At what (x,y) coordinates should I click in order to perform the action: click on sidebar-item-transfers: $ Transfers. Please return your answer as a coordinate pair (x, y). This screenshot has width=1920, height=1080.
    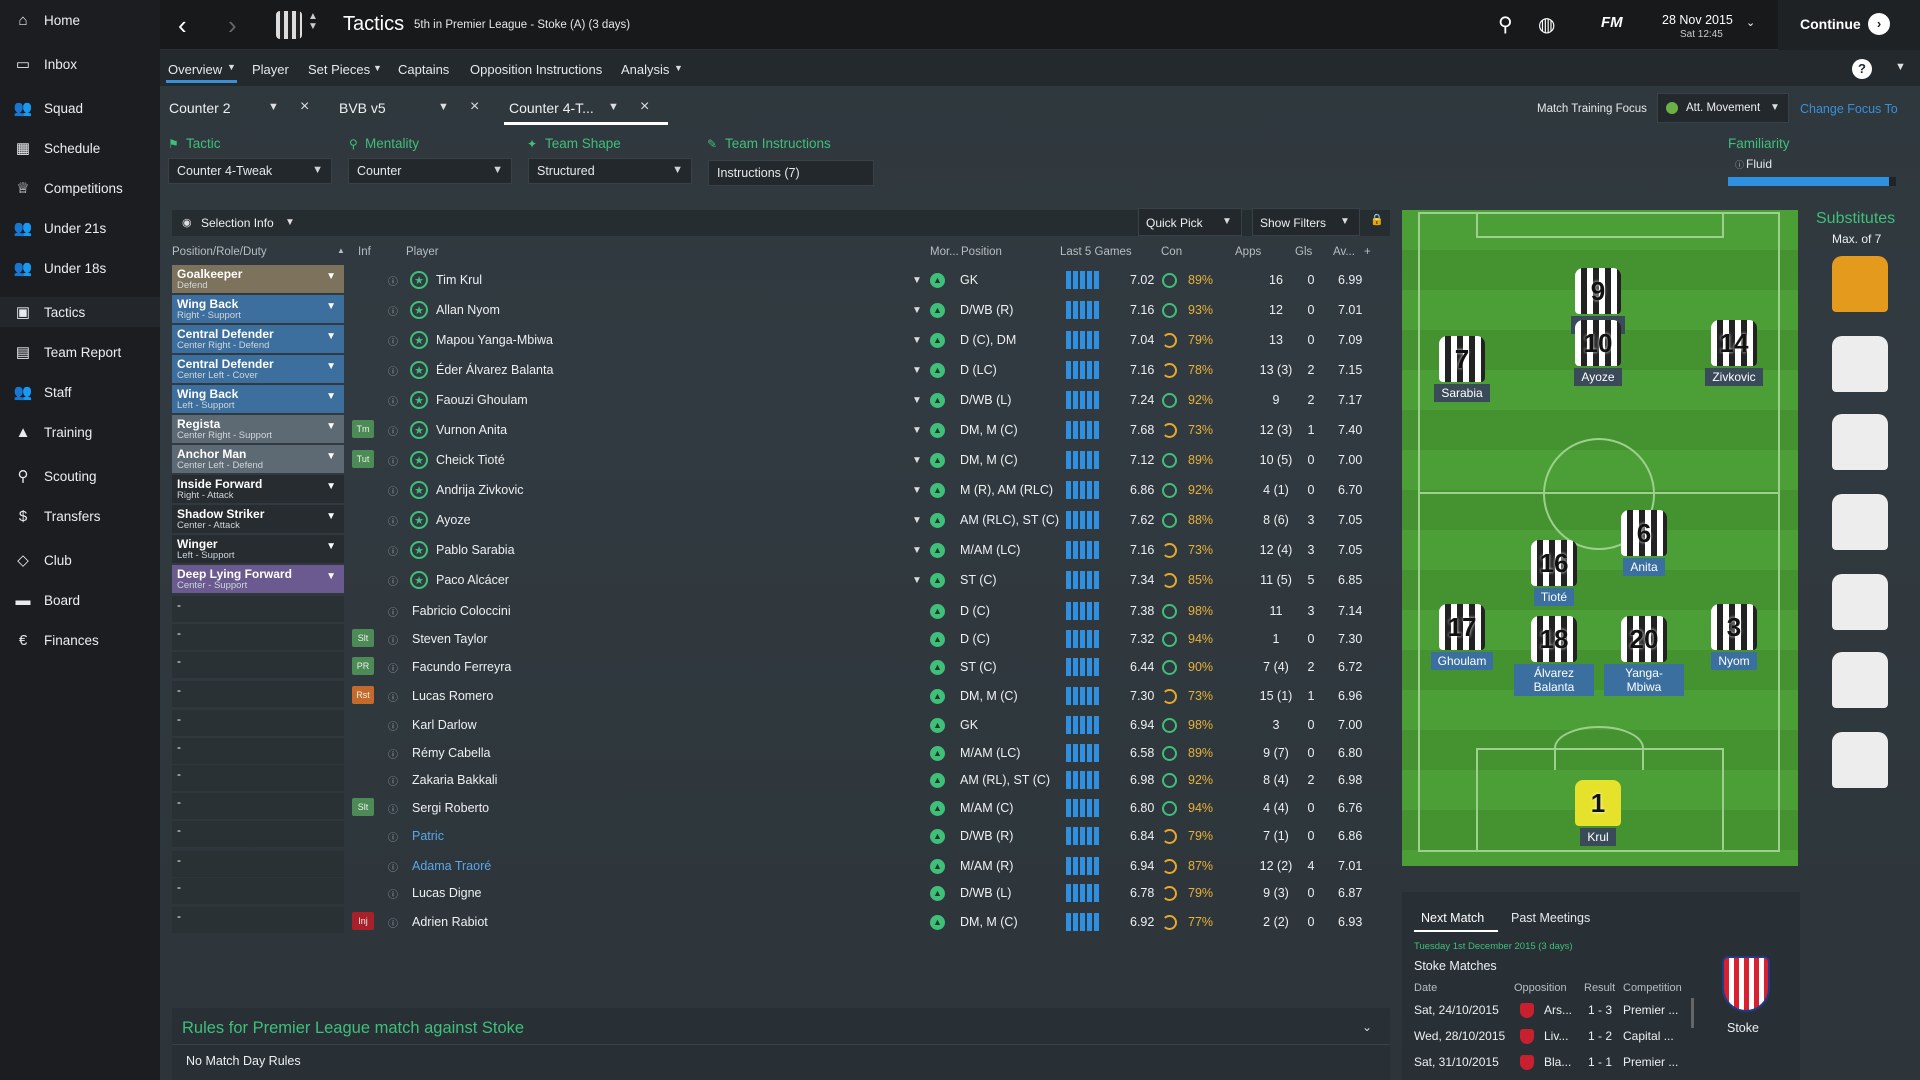
    Looking at the image, I should click on (80, 516).